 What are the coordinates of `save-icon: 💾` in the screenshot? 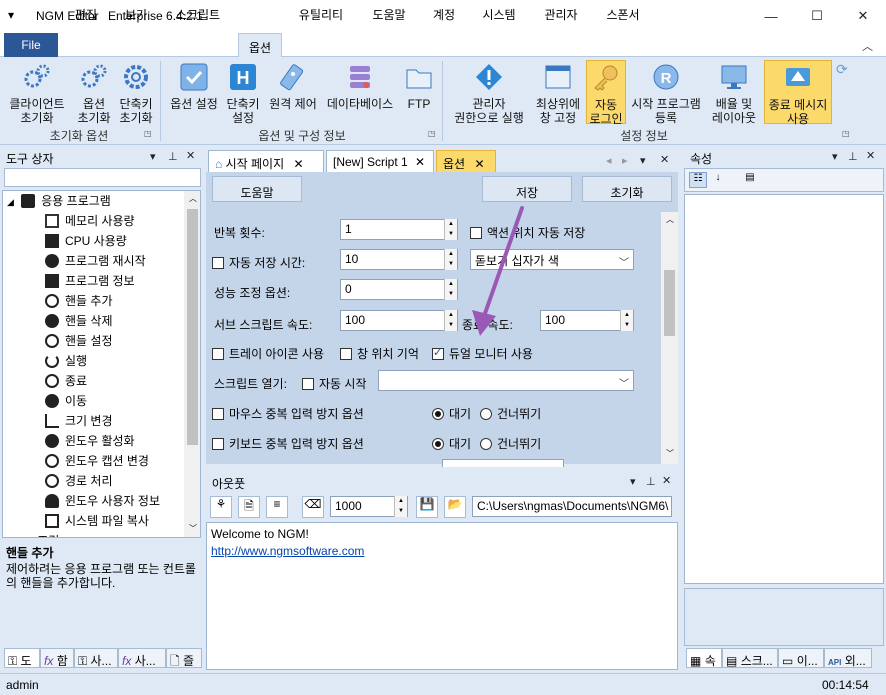 It's located at (427, 507).